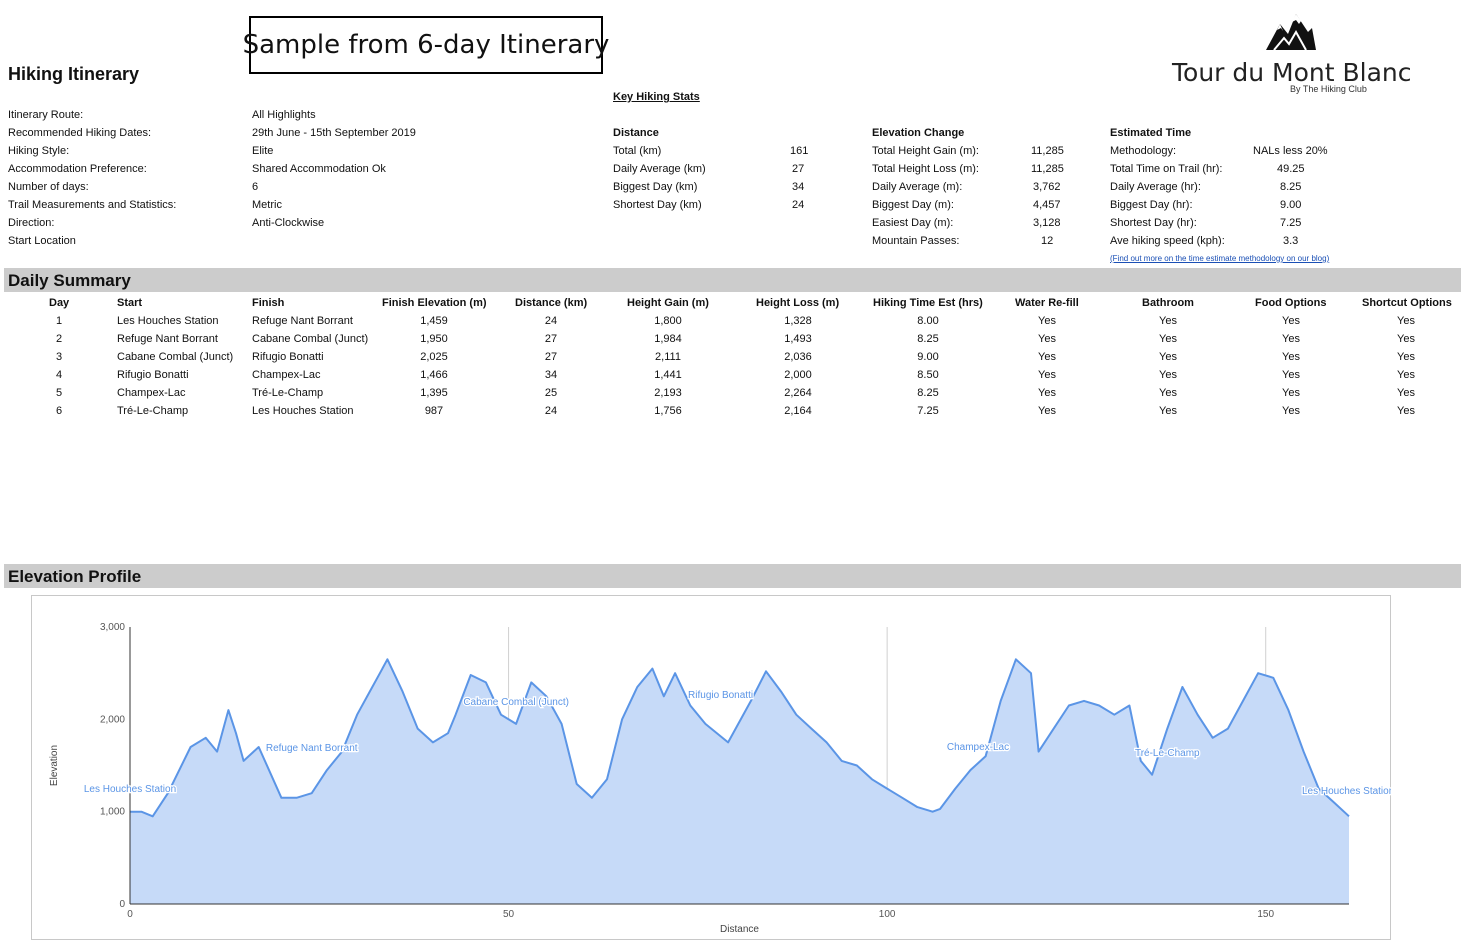 Image resolution: width=1466 pixels, height=947 pixels. I want to click on table-cell: 24, so click(551, 411).